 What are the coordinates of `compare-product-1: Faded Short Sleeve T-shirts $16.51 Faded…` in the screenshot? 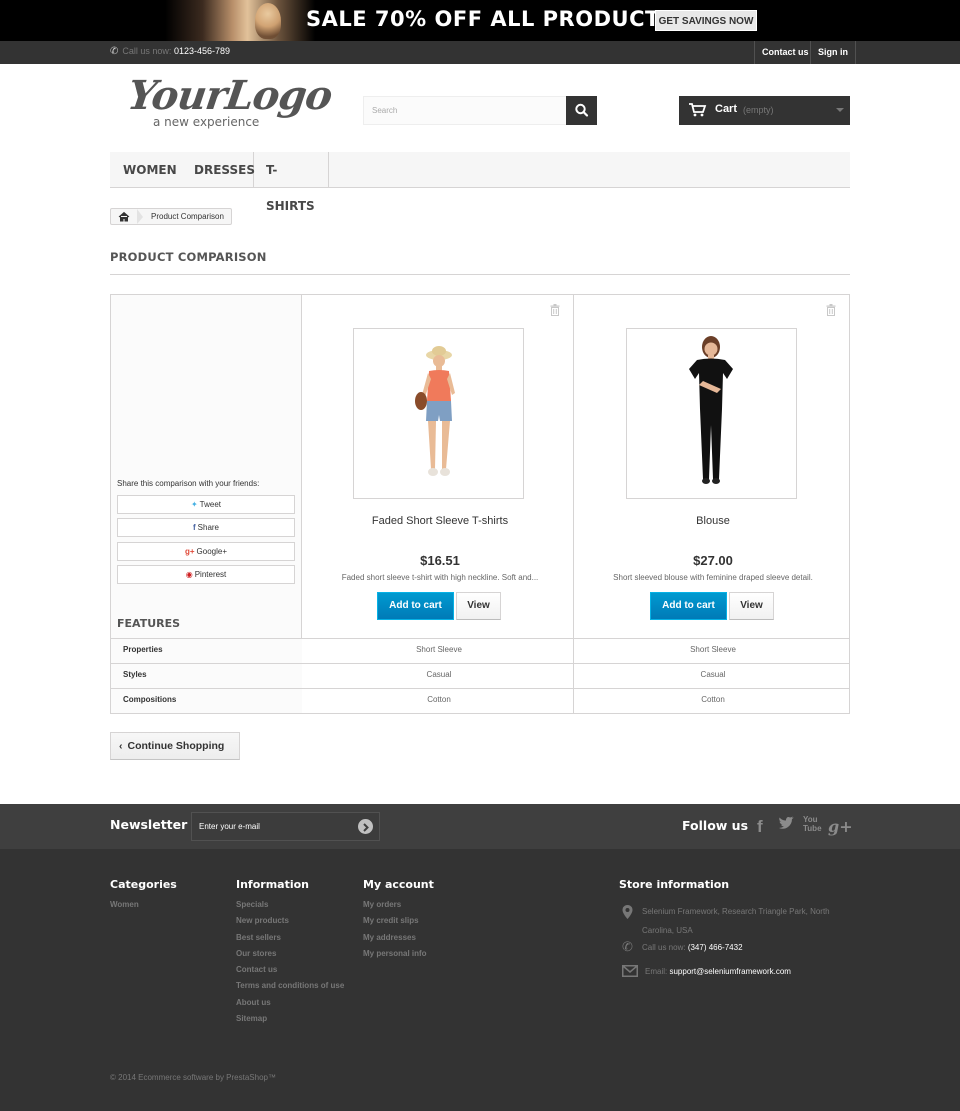 It's located at (440, 466).